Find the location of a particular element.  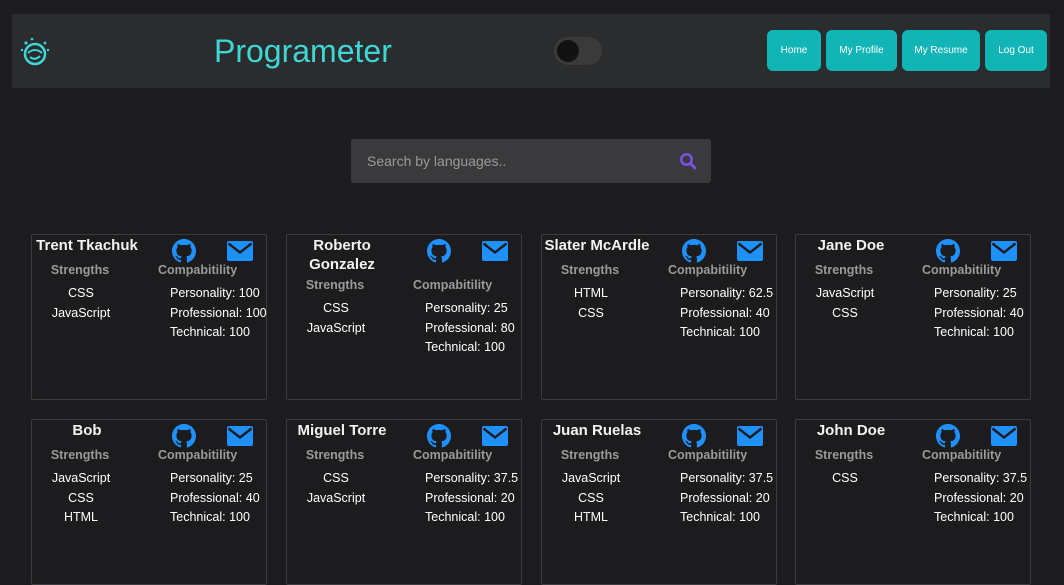

my-profile-button: My Profile is located at coordinates (861, 50).